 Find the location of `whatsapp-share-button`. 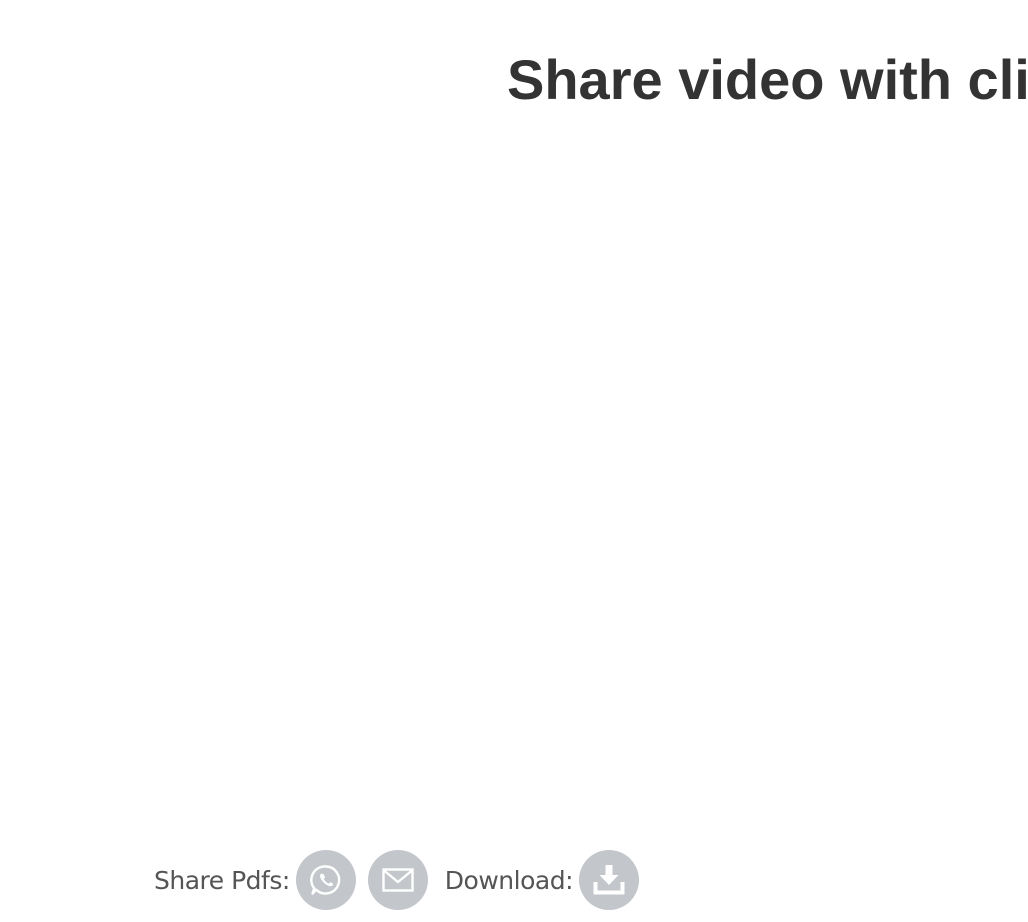

whatsapp-share-button is located at coordinates (325, 880).